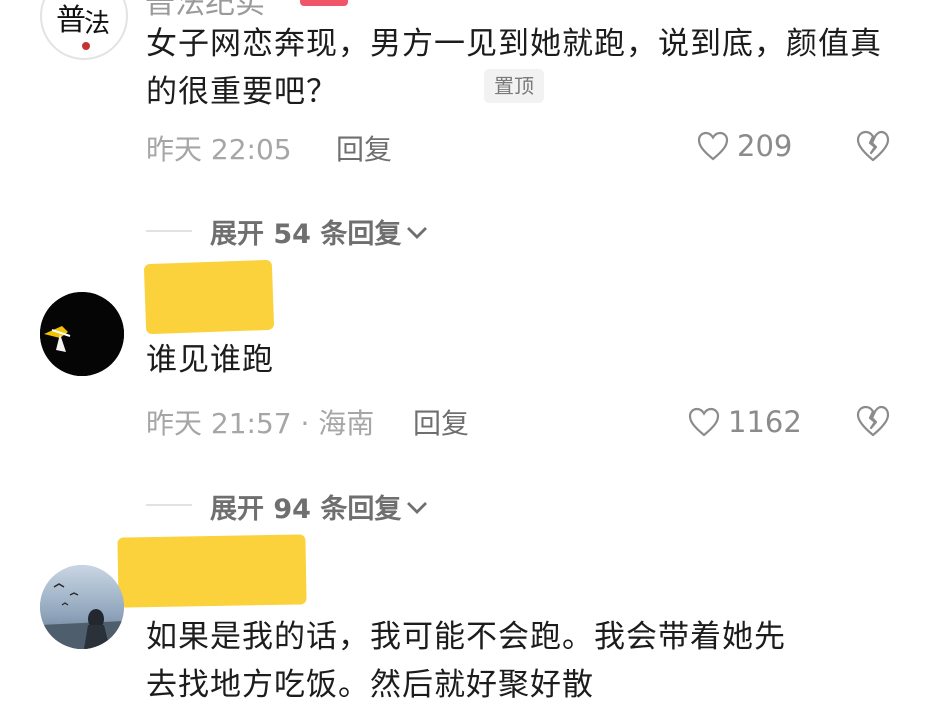 This screenshot has width=930, height=720. I want to click on expand-replies-button: 展开 94 条回复, so click(319, 506).